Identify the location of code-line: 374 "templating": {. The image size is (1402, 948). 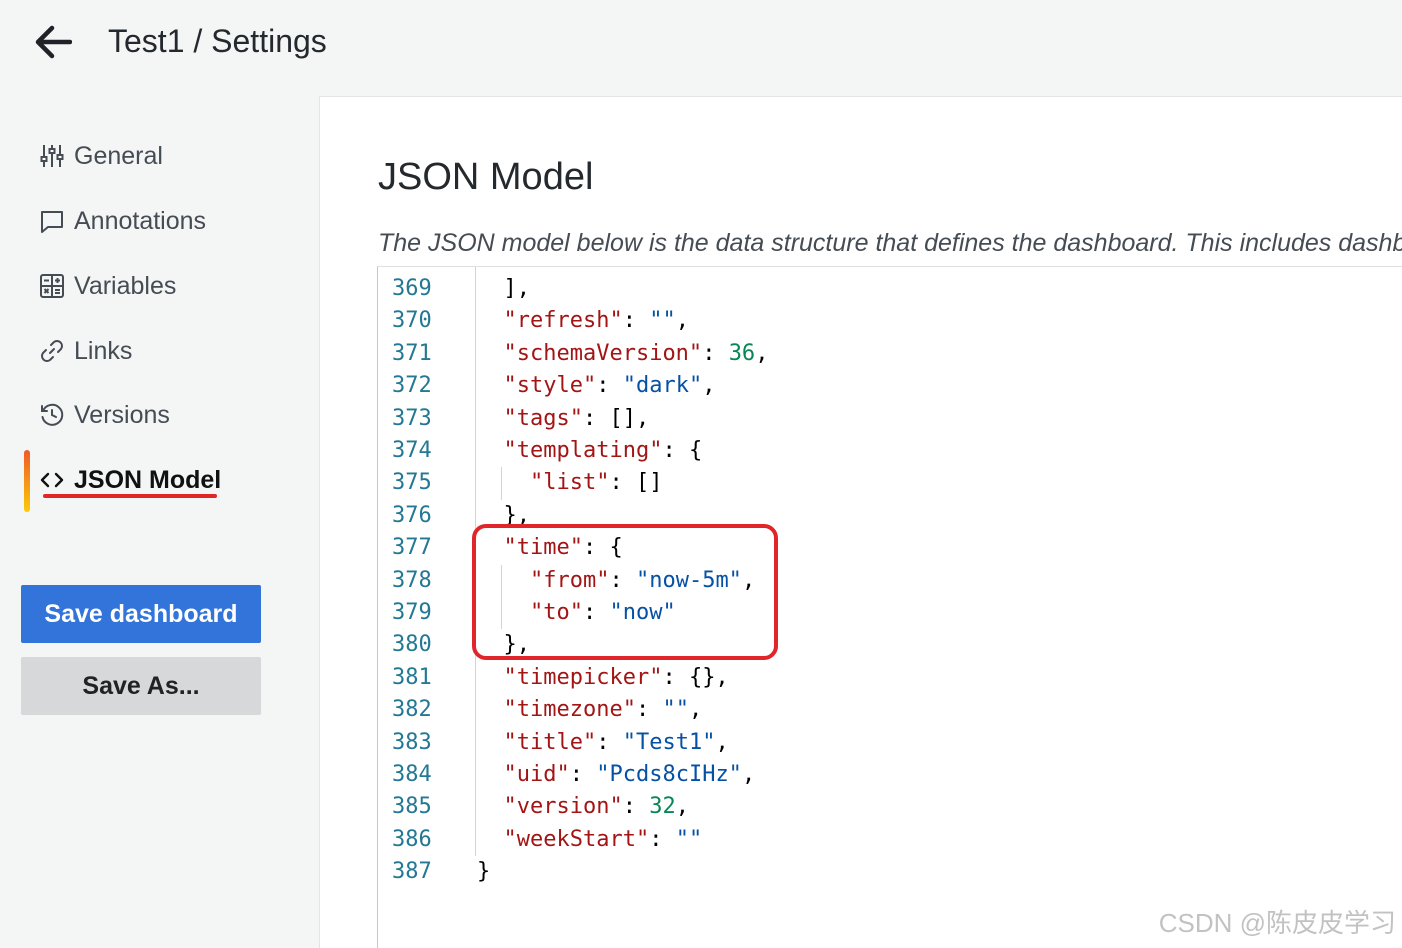
(890, 451).